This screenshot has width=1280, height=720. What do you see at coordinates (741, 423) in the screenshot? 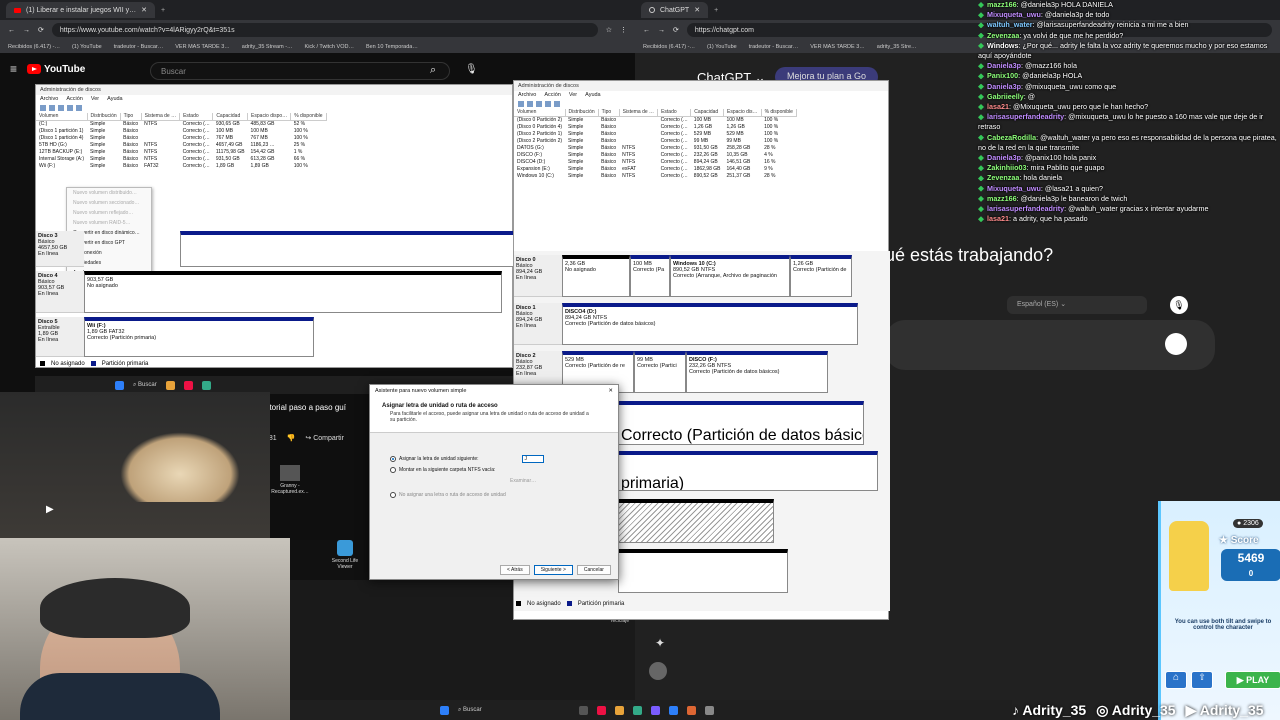
I see `disk-3-partition: Correcto (Partición de datos básicos)` at bounding box center [741, 423].